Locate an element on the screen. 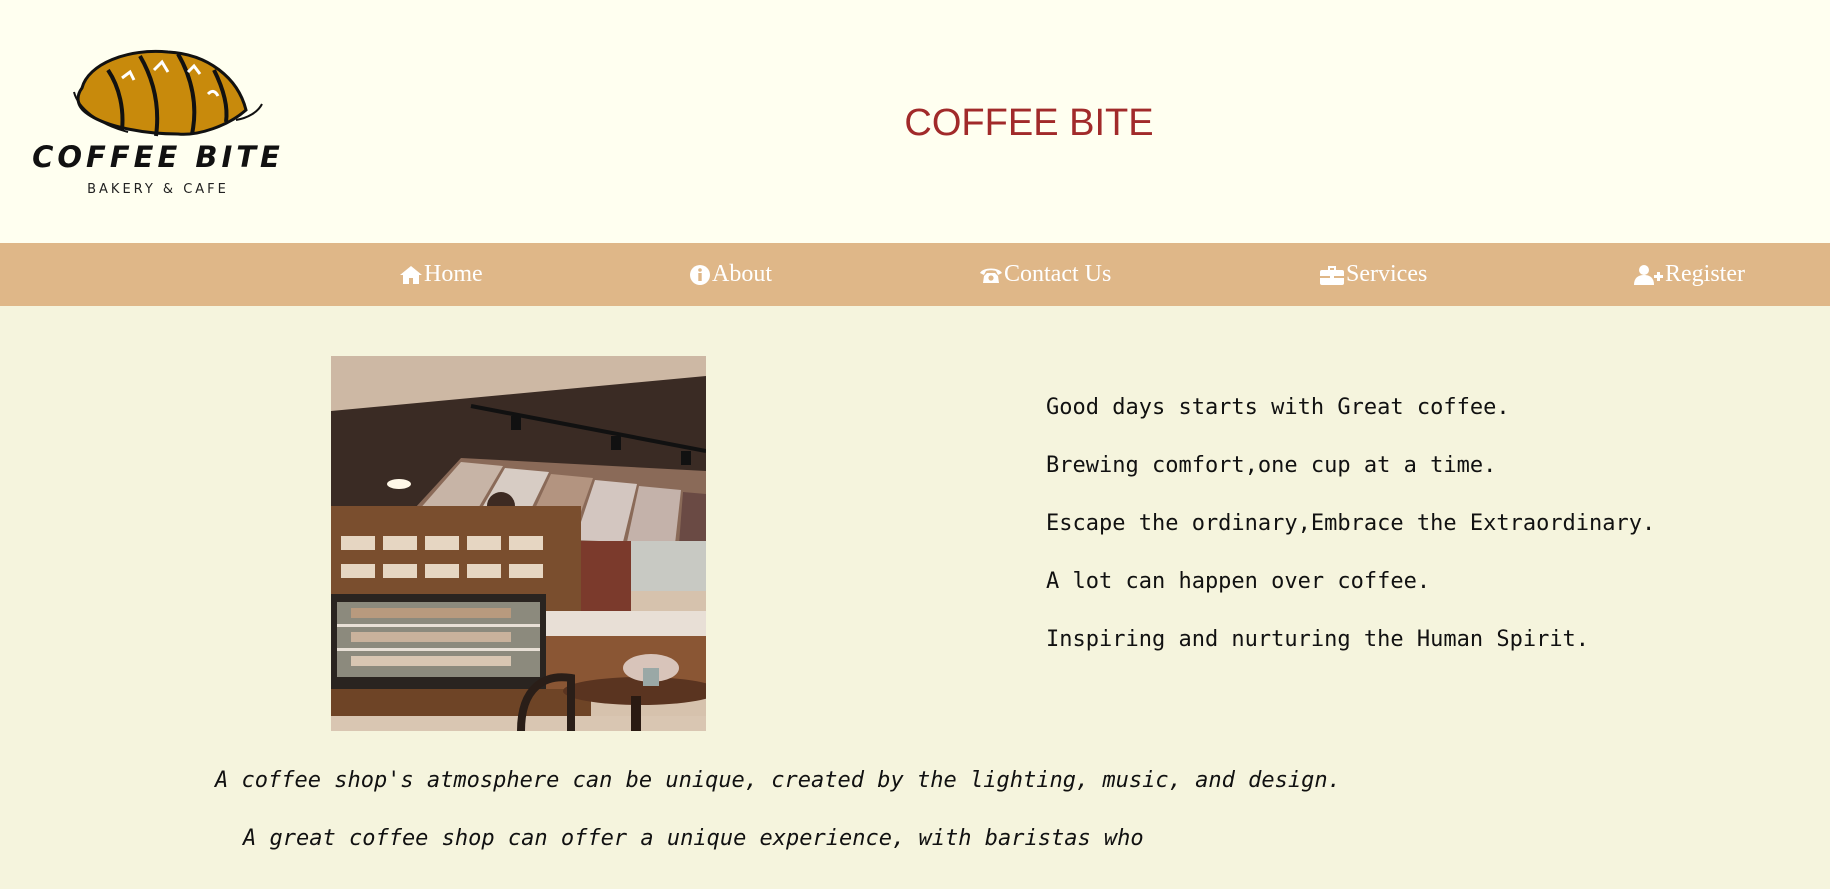 This screenshot has height=889, width=1830. nav-item-register: Register is located at coordinates (1689, 274).